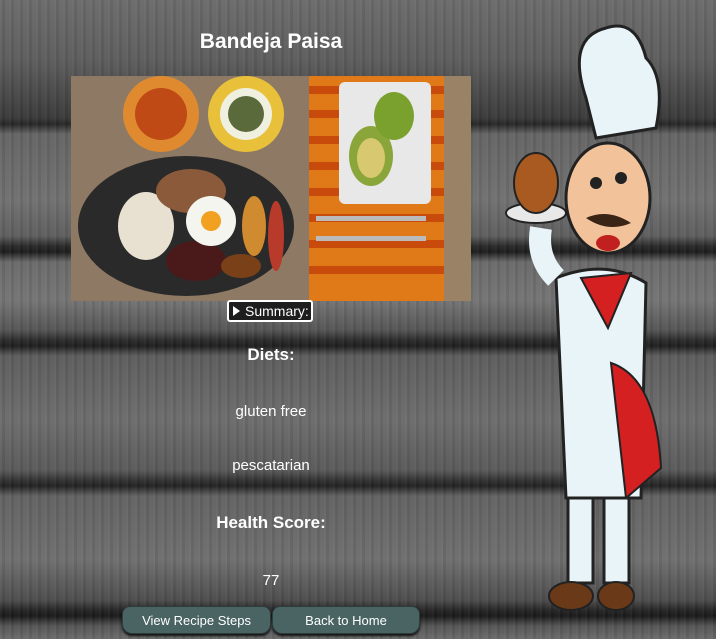  I want to click on health-score-heading: Health Score:, so click(271, 522).